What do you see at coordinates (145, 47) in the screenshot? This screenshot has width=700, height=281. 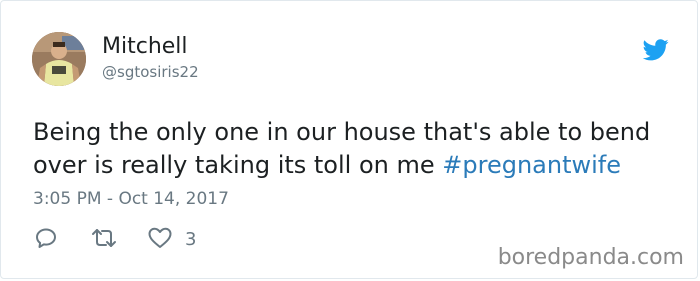 I see `author-display-name: Mitchell` at bounding box center [145, 47].